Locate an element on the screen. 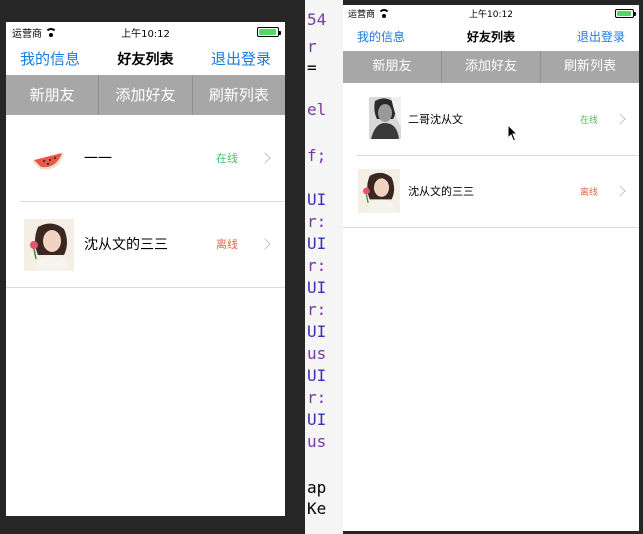 The height and width of the screenshot is (534, 643). code-line: Ke is located at coordinates (317, 508).